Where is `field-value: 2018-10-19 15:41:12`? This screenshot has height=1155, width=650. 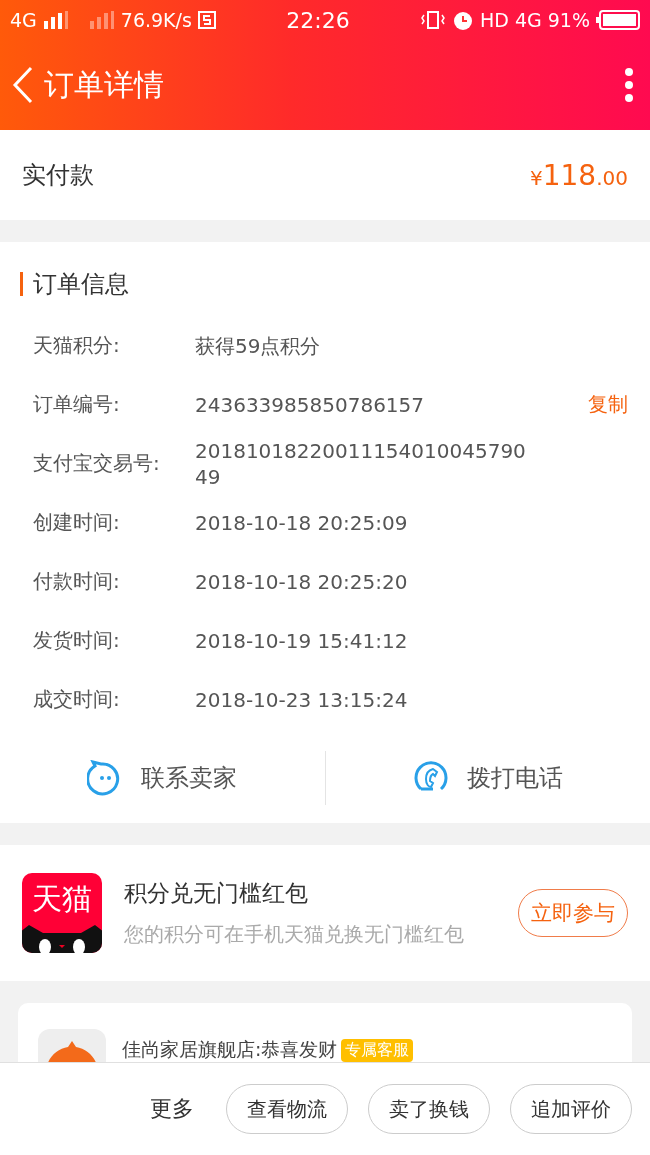 field-value: 2018-10-19 15:41:12 is located at coordinates (302, 640).